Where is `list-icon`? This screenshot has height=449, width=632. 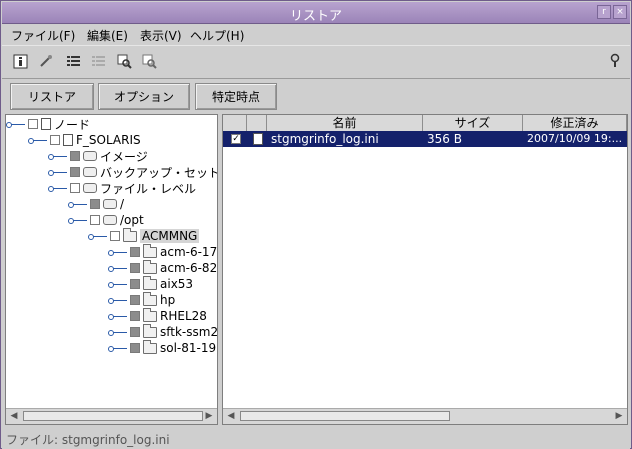 list-icon is located at coordinates (73, 61).